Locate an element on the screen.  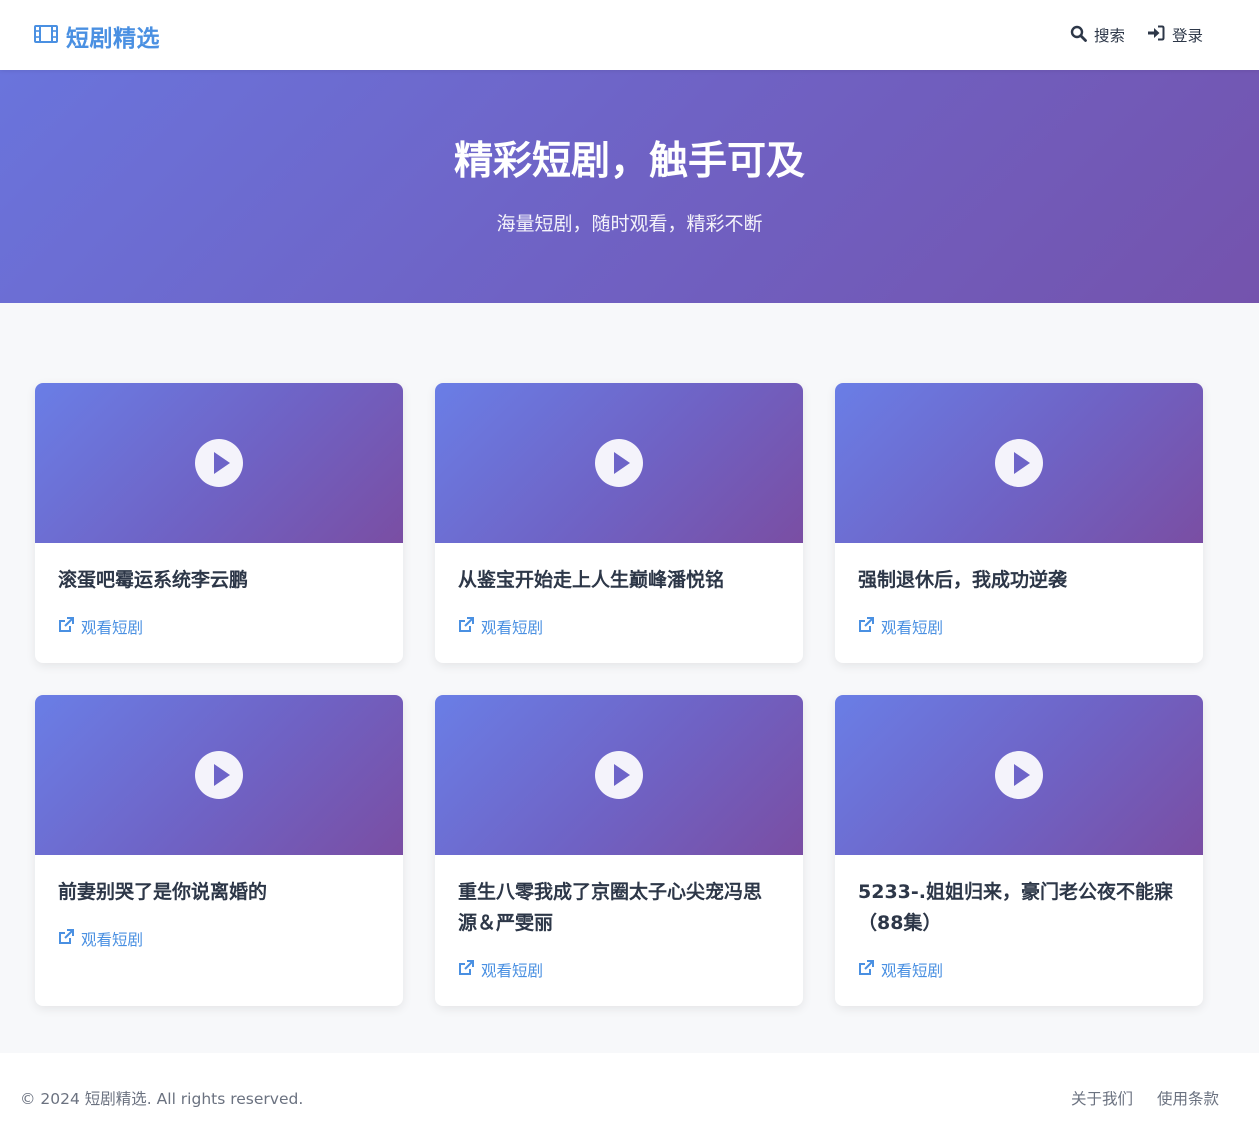
drama-card: 从鉴宝开始走上人生巅峰潘悦铭 观看短剧 is located at coordinates (619, 523).